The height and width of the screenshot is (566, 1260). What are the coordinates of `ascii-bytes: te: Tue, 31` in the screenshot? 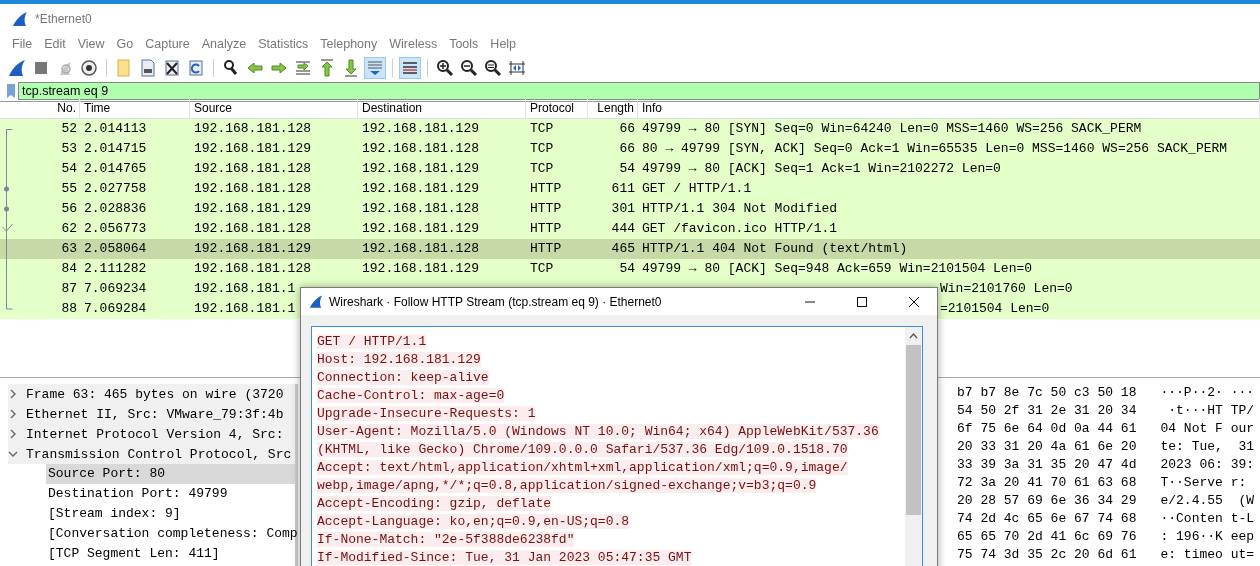 It's located at (1207, 447).